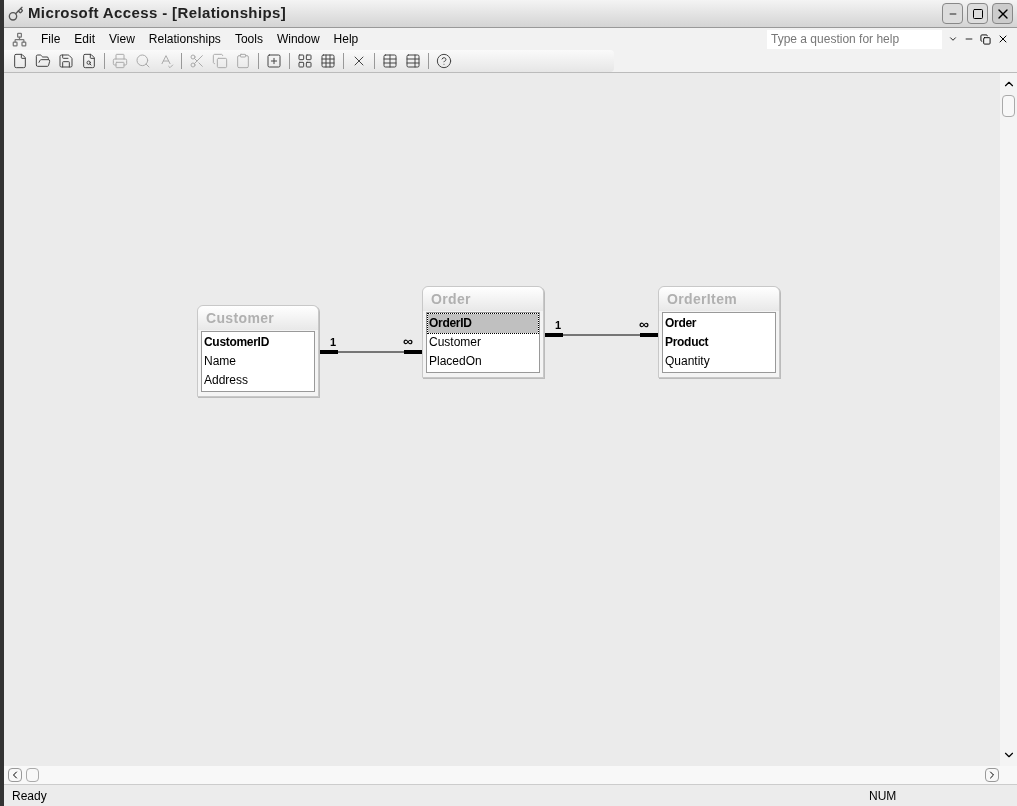 Image resolution: width=1017 pixels, height=806 pixels. I want to click on relationships-icon, so click(19, 39).